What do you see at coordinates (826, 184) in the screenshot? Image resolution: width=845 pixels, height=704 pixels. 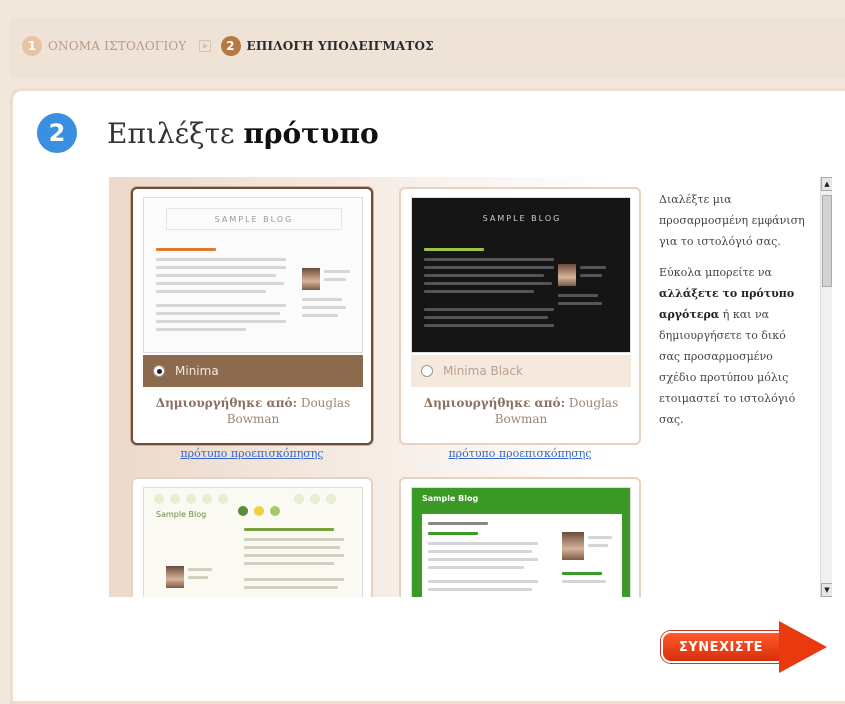 I see `scroll-up-icon: ▲` at bounding box center [826, 184].